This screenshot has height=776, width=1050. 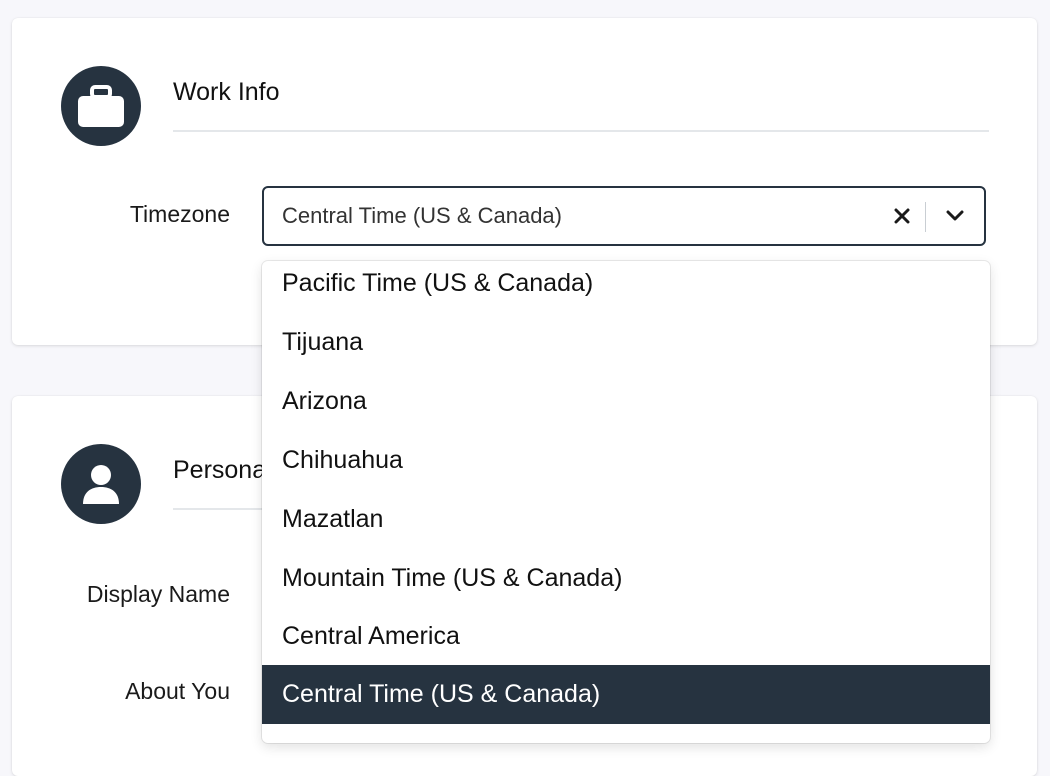 What do you see at coordinates (626, 636) in the screenshot?
I see `timezone-option: Central America` at bounding box center [626, 636].